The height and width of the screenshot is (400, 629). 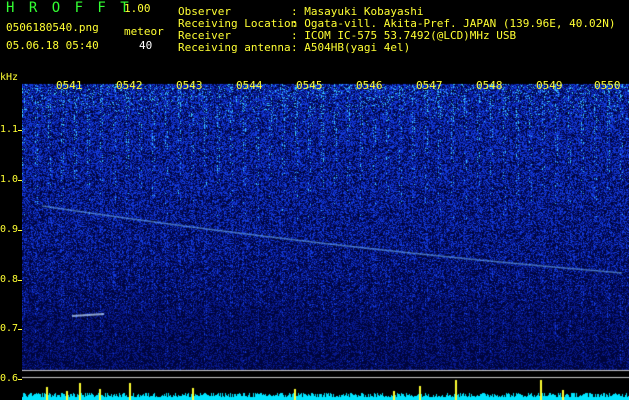 I want to click on meteor-count: 40, so click(x=146, y=45).